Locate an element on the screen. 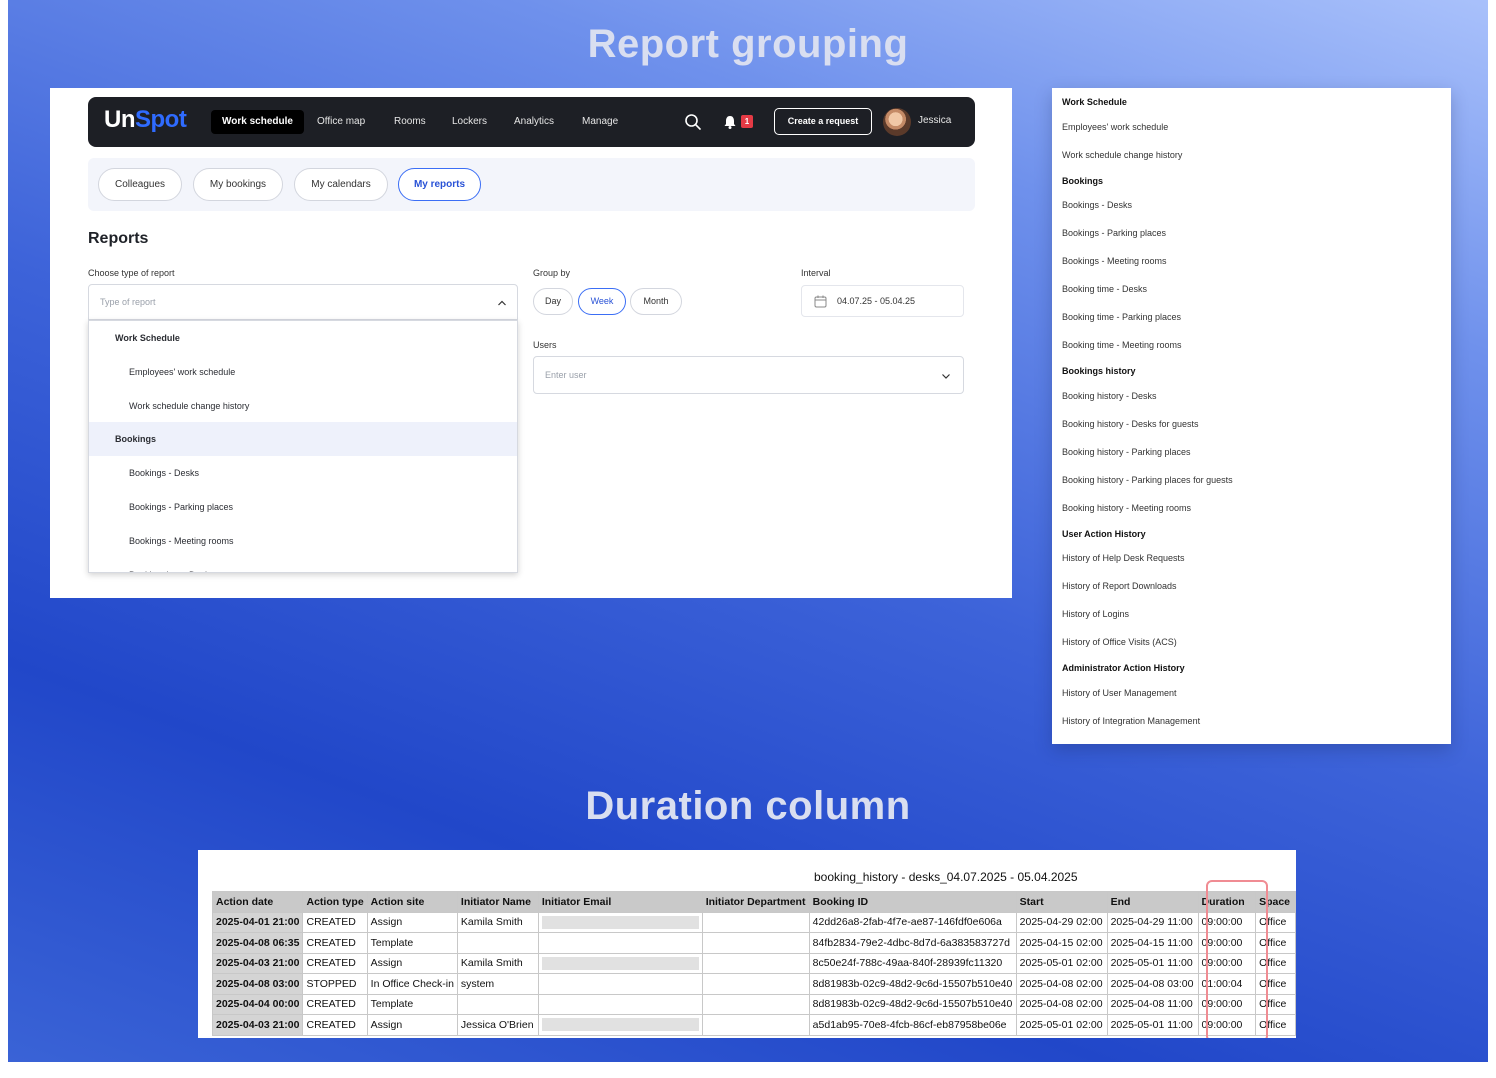 Image resolution: width=1496 pixels, height=1078 pixels. list-item: Booking time - Parking places is located at coordinates (1121, 317).